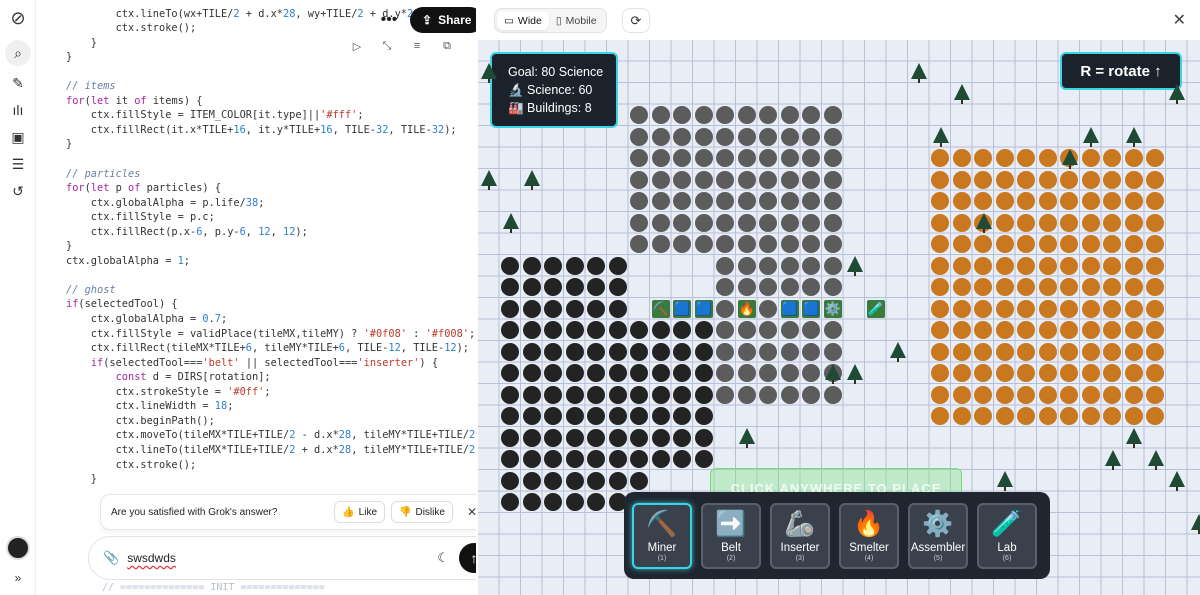 The image size is (1200, 595). Describe the element at coordinates (387, 46) in the screenshot. I see `collapse-icon: ⤡` at that location.